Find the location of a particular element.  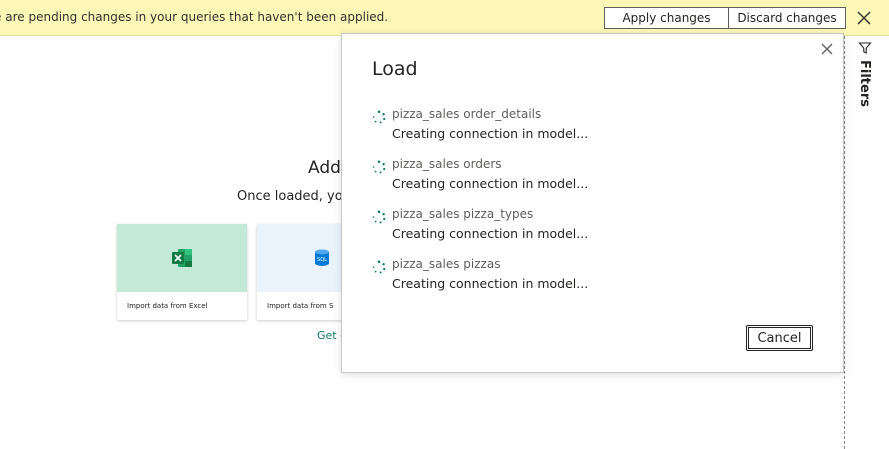

filter-icon is located at coordinates (865, 47).